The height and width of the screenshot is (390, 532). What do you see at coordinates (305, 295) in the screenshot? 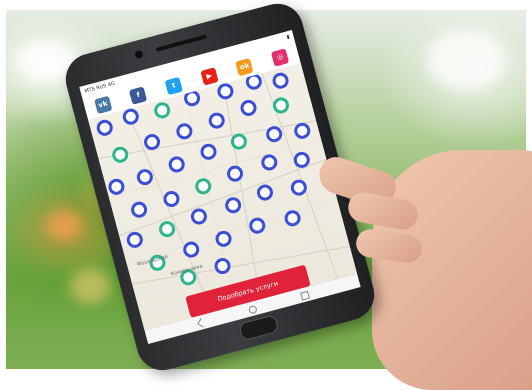
I see `recents-icon` at bounding box center [305, 295].